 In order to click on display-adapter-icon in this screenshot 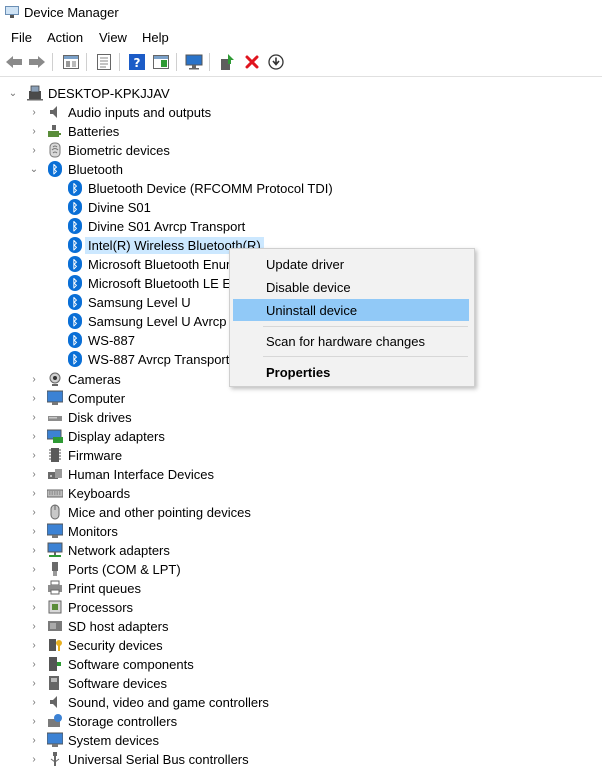, I will do `click(55, 436)`.